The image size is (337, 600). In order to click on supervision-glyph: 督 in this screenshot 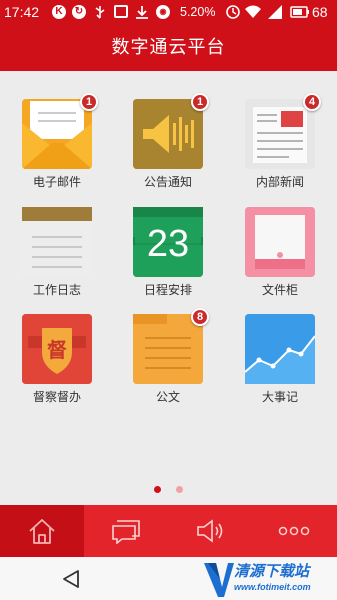, I will do `click(57, 350)`.